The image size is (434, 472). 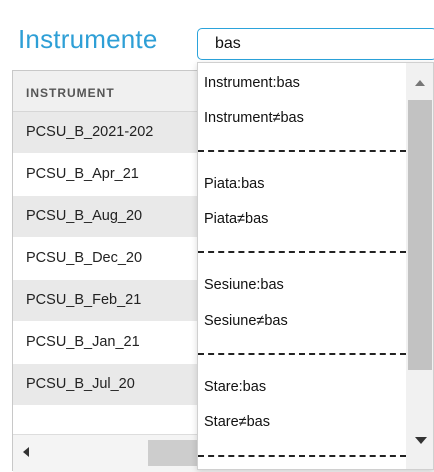 What do you see at coordinates (421, 440) in the screenshot?
I see `arrow-down-icon` at bounding box center [421, 440].